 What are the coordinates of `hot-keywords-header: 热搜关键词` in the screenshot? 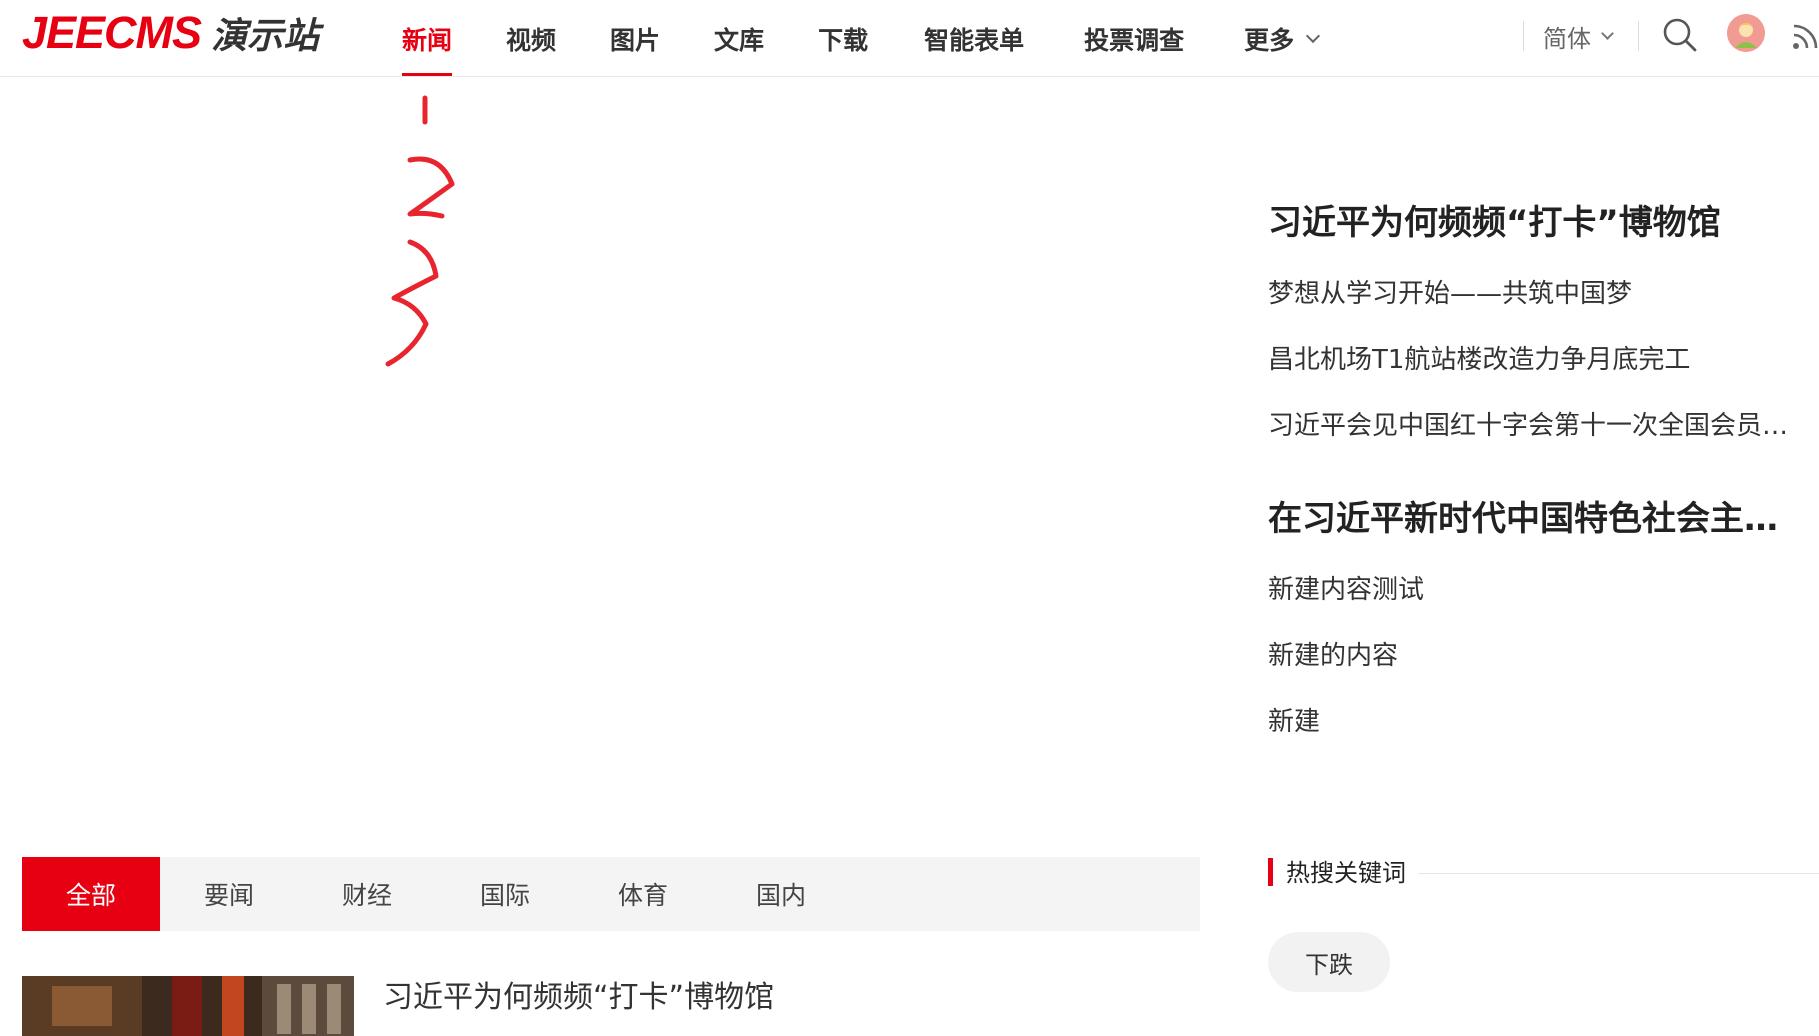 It's located at (1543, 874).